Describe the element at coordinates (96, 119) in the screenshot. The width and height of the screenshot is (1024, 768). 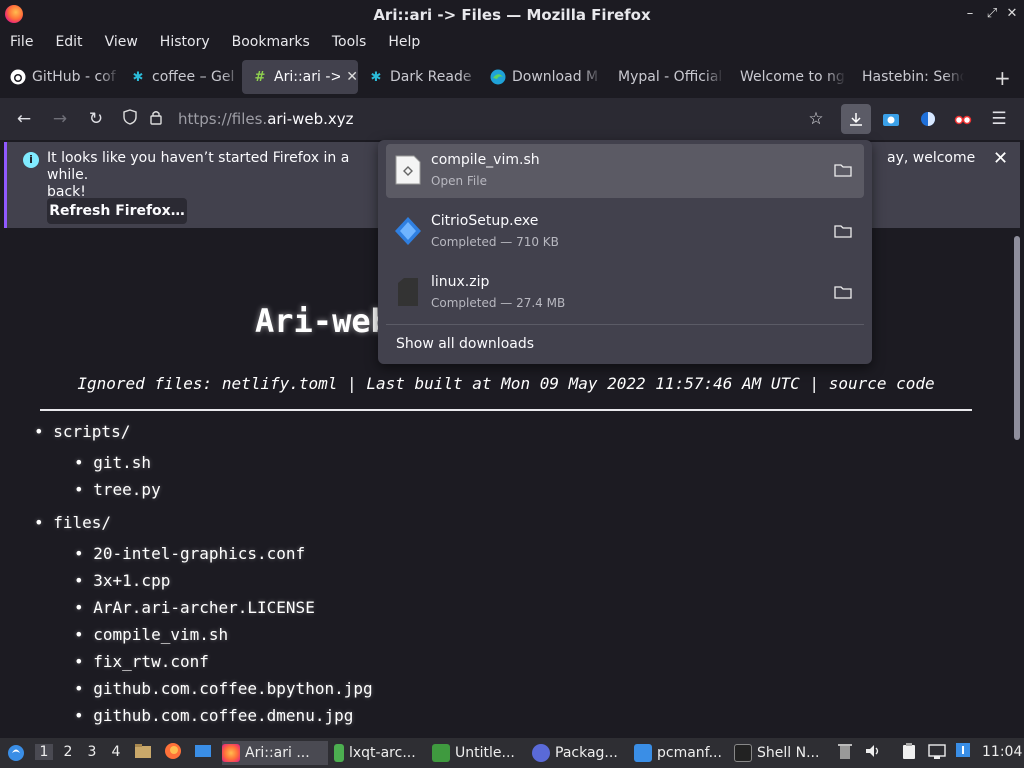
I see `reload-button: ↻` at that location.